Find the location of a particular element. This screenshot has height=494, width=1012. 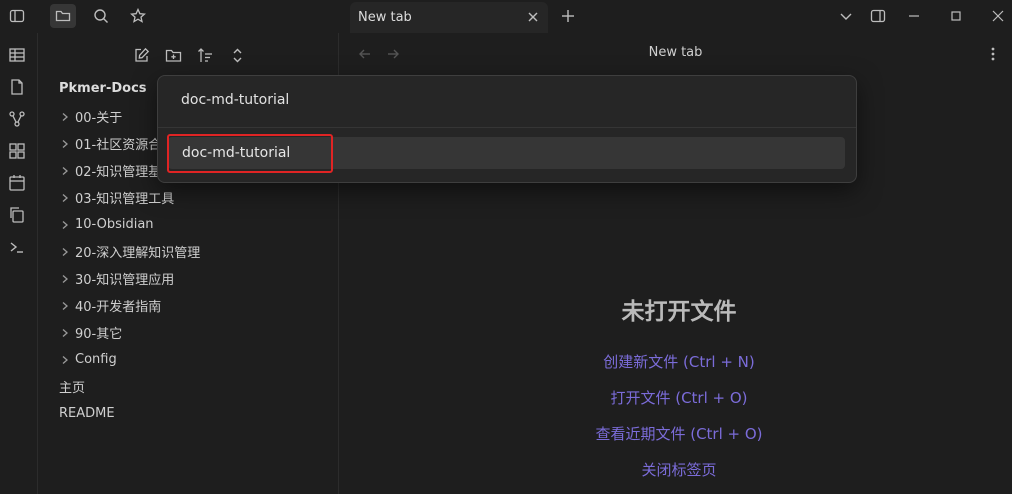

empty-state-title: 未打开文件 is located at coordinates (679, 312).